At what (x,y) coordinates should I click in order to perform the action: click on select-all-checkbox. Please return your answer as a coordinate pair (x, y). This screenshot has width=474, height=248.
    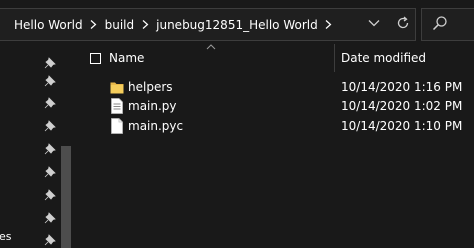
    Looking at the image, I should click on (95, 58).